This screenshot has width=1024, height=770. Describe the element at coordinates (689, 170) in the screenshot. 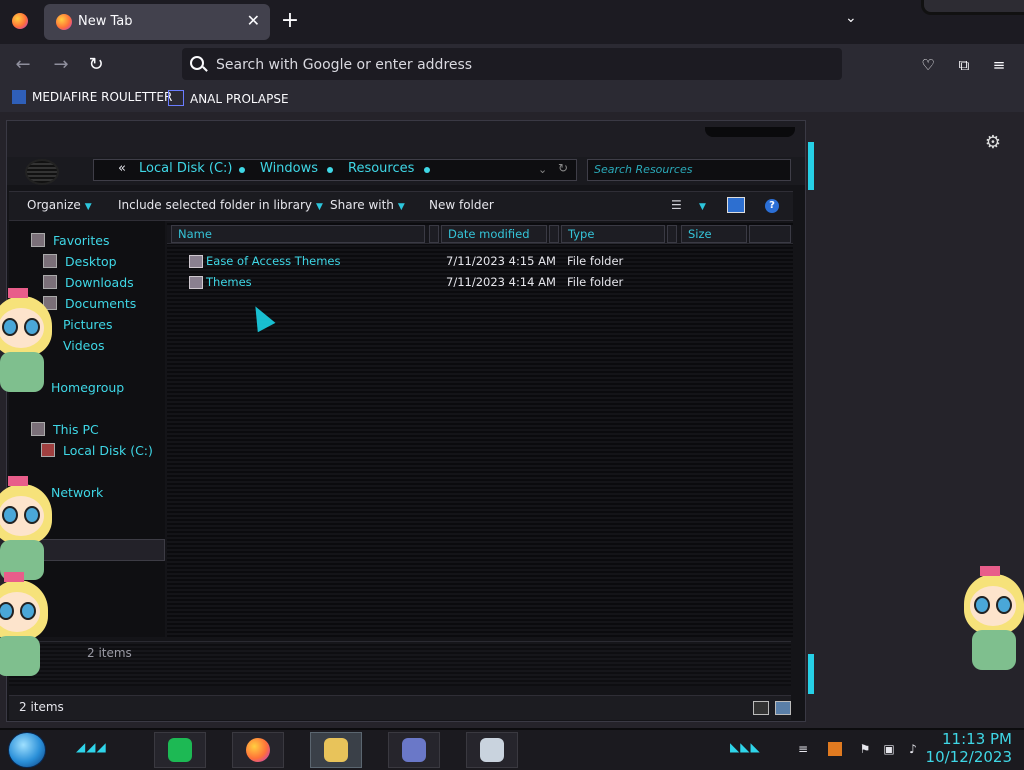

I see `search-box: Search Resources` at that location.